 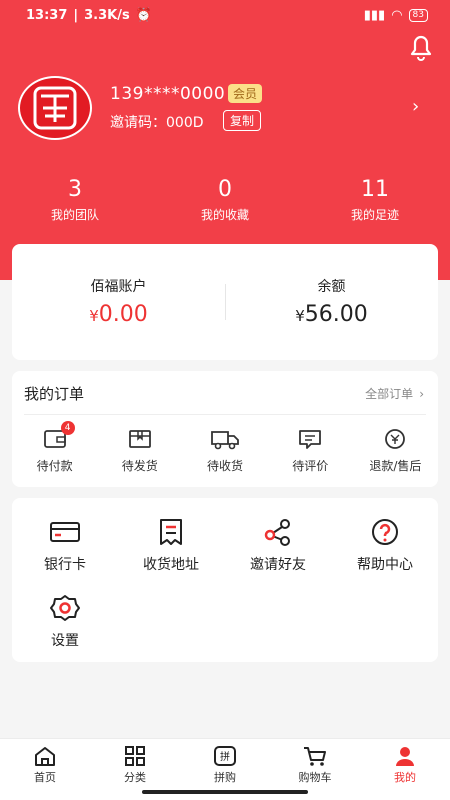 I want to click on home-icon, so click(x=45, y=756).